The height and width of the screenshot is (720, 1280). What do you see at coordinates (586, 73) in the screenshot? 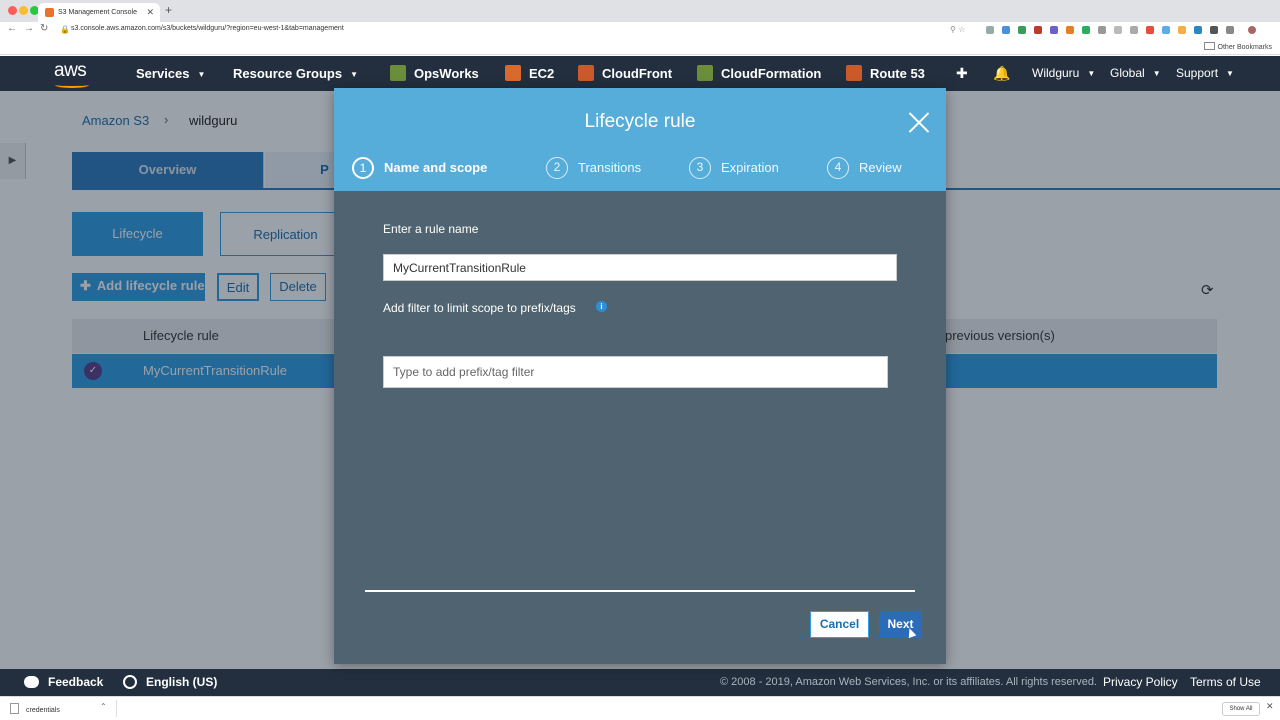
I see `cloudfront-icon` at bounding box center [586, 73].